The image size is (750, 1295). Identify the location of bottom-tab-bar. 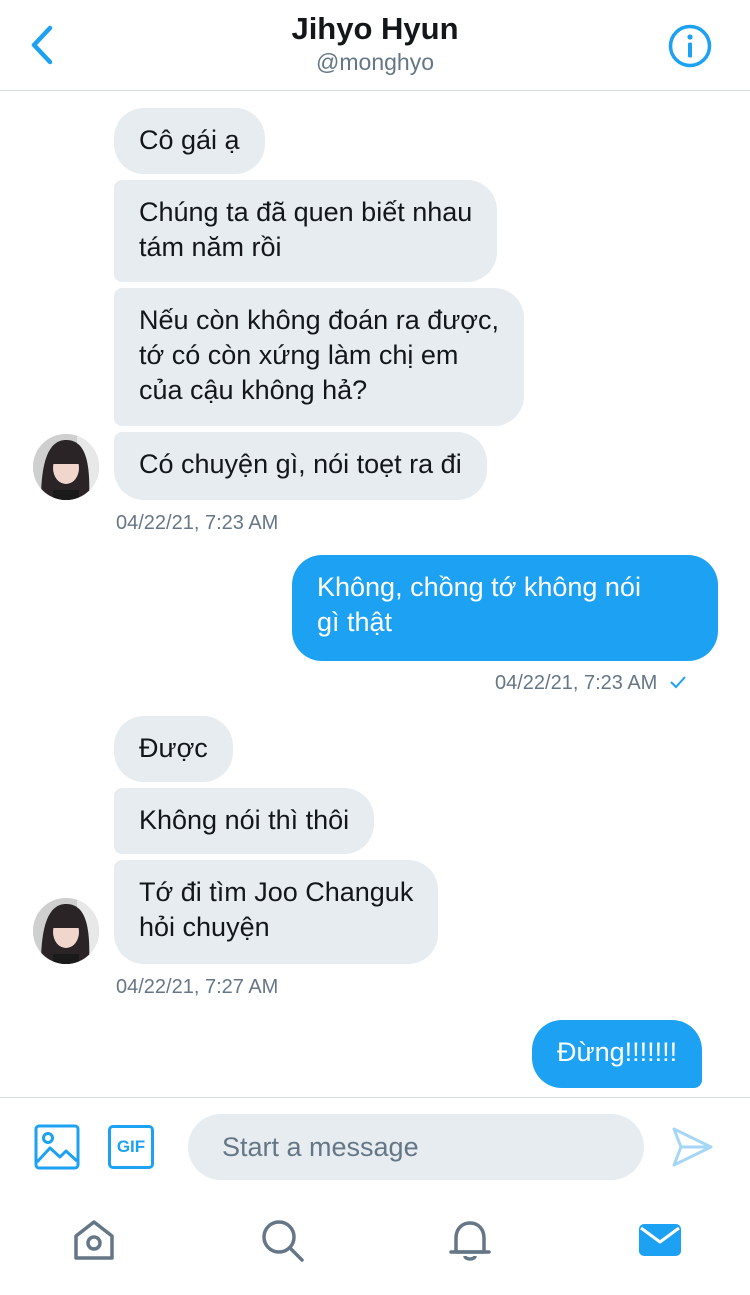
(375, 1245).